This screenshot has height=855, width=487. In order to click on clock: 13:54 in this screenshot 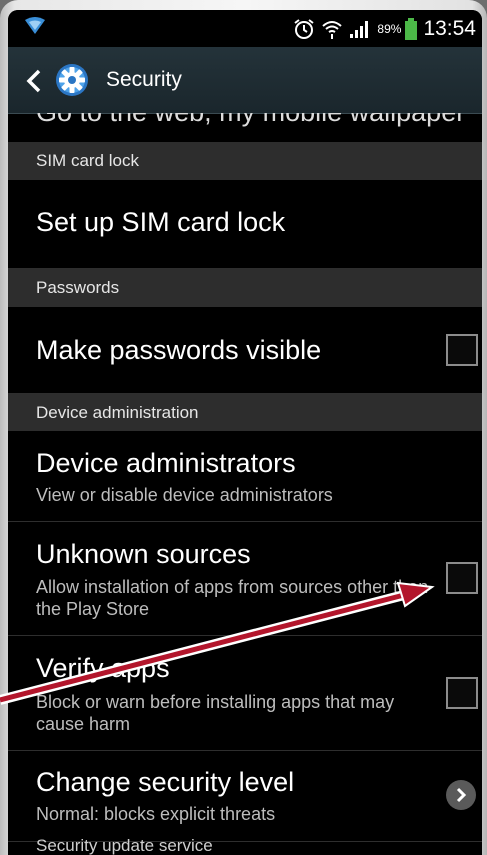, I will do `click(449, 28)`.